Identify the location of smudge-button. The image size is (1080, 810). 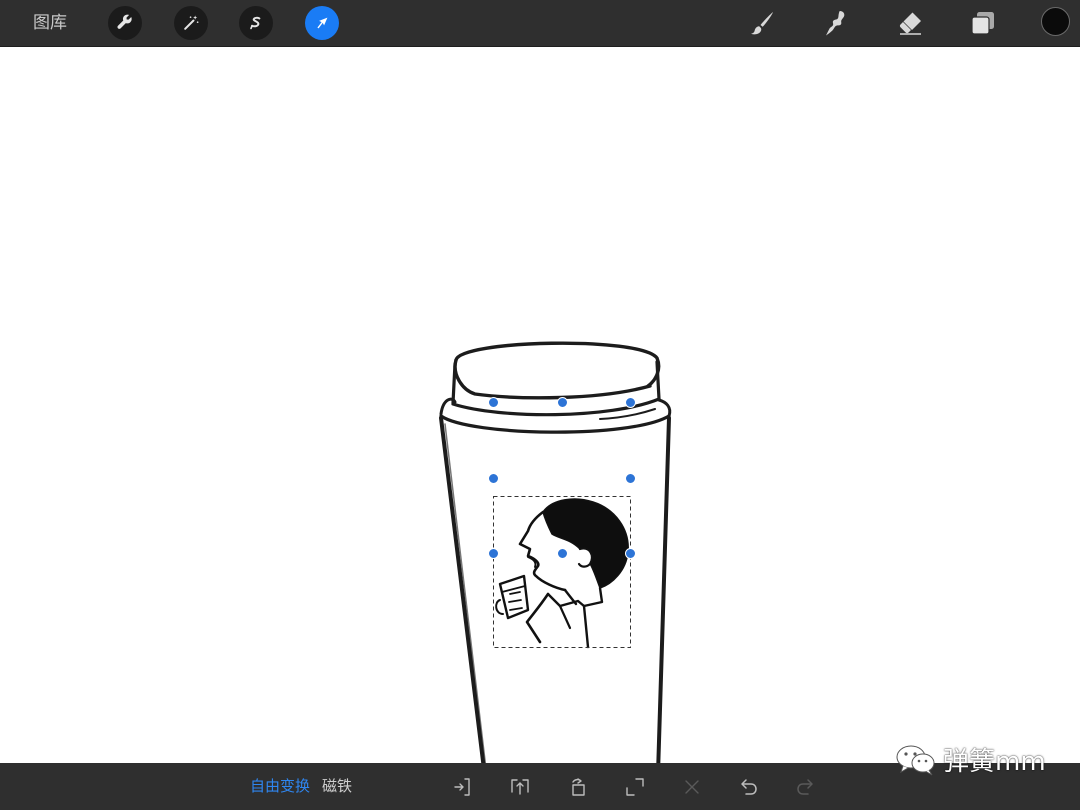
(835, 23).